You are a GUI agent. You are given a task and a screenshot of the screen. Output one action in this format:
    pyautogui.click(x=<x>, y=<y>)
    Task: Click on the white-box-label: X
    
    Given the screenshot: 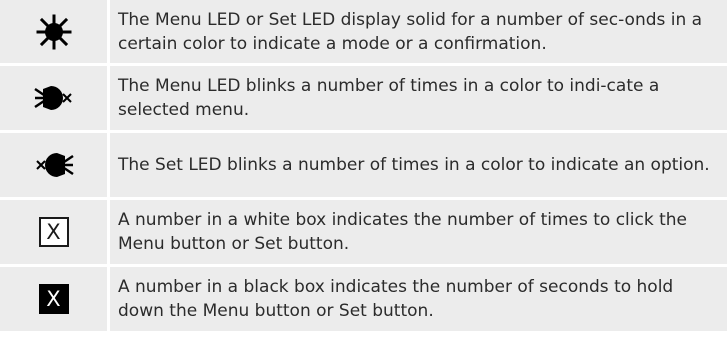 What is the action you would take?
    pyautogui.click(x=53, y=232)
    